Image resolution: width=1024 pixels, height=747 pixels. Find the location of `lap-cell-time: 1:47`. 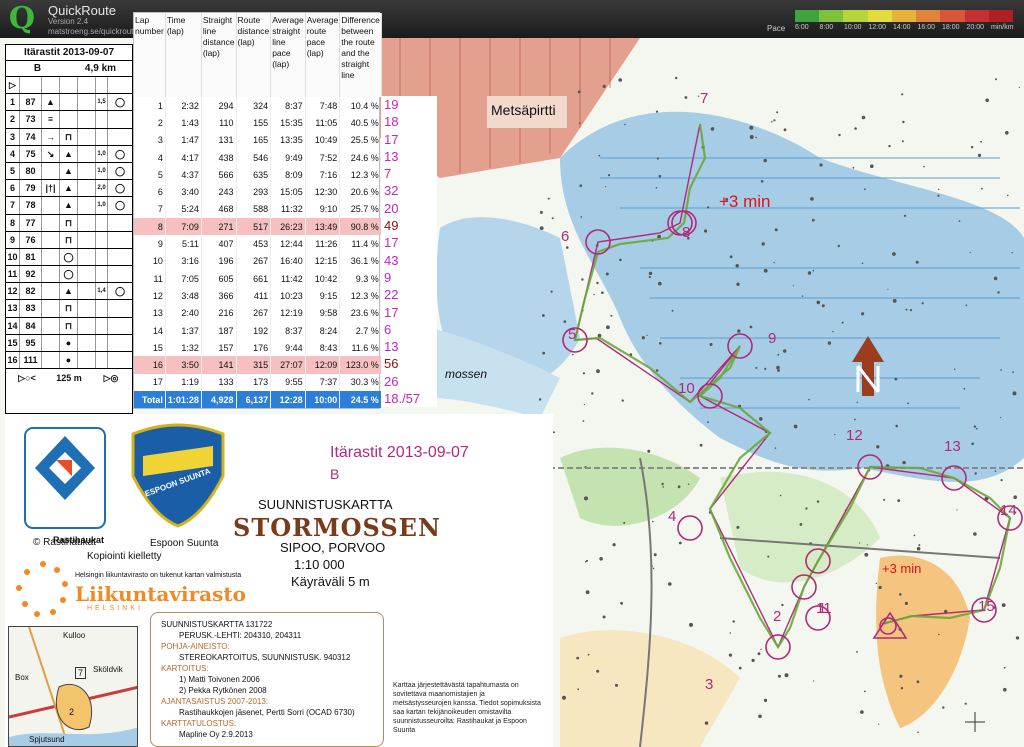

lap-cell-time: 1:47 is located at coordinates (183, 140).